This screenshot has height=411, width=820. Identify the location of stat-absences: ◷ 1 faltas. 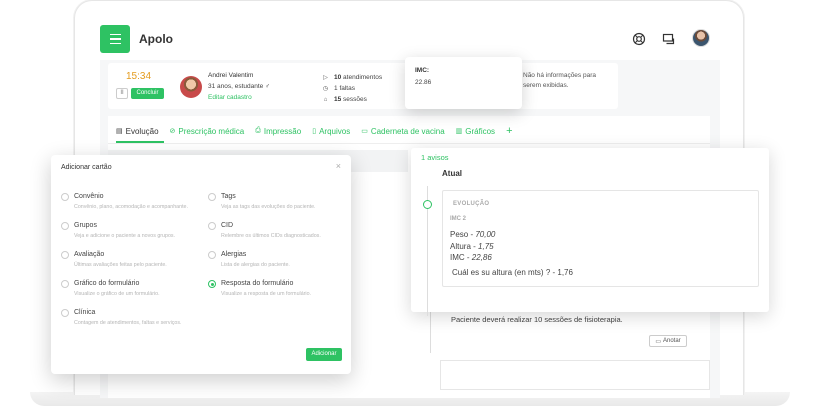
(338, 88).